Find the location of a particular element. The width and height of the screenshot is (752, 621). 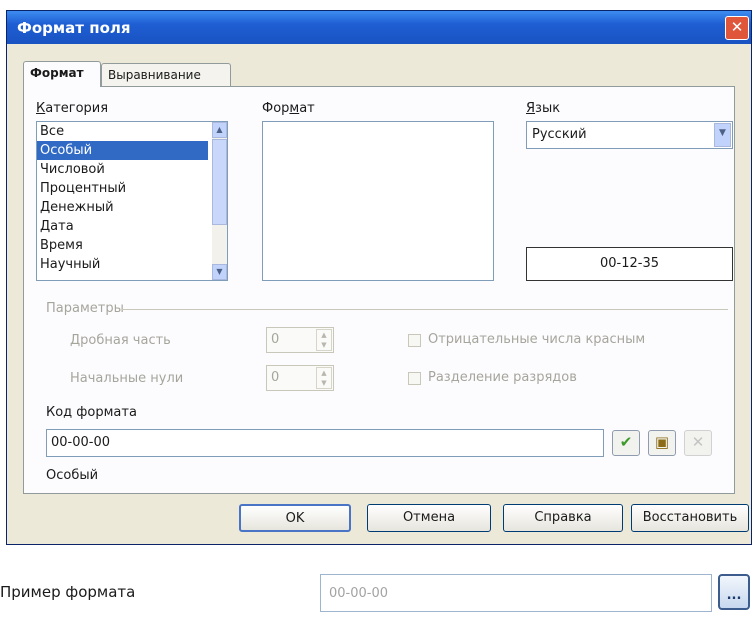

category-scrollbar: ▲ ▼ is located at coordinates (219, 201).